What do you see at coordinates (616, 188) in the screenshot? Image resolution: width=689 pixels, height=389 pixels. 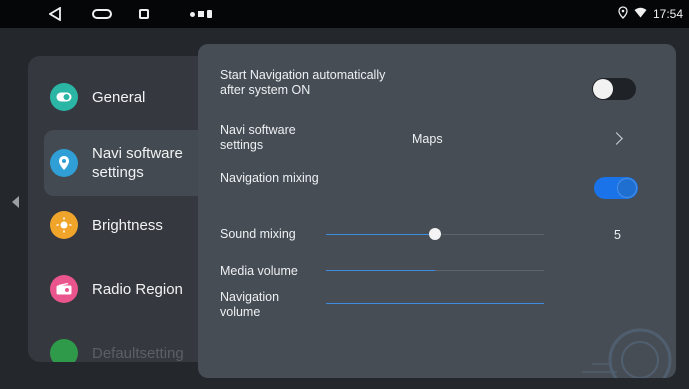 I see `navigation-mixing-toggle` at bounding box center [616, 188].